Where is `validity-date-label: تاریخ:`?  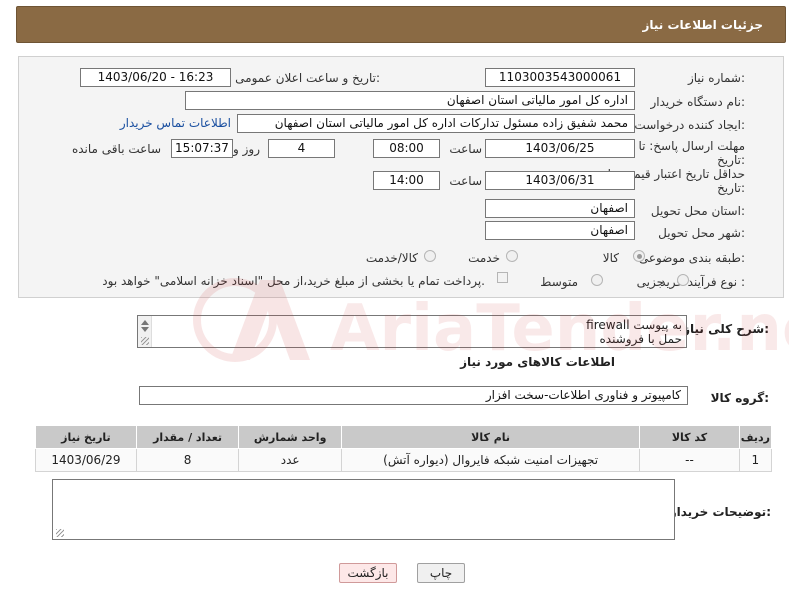 validity-date-label: تاریخ: is located at coordinates (731, 188).